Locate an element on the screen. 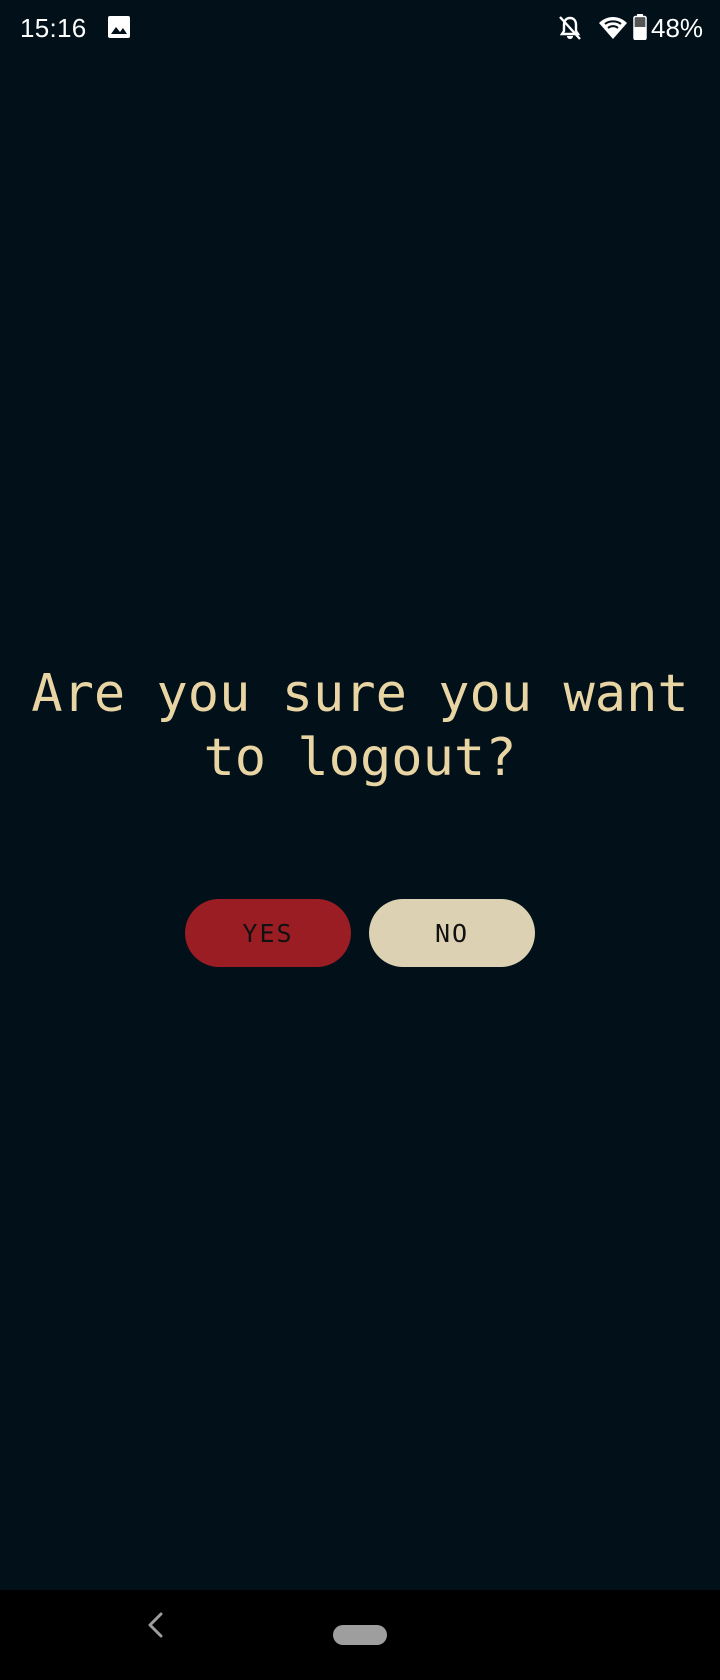 This screenshot has height=1680, width=720. image-icon is located at coordinates (119, 27).